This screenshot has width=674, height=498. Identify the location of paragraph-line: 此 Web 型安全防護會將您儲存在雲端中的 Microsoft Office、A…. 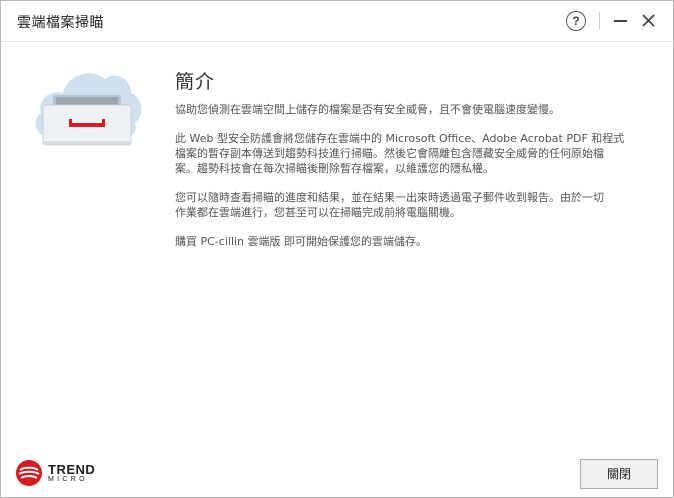
(400, 138).